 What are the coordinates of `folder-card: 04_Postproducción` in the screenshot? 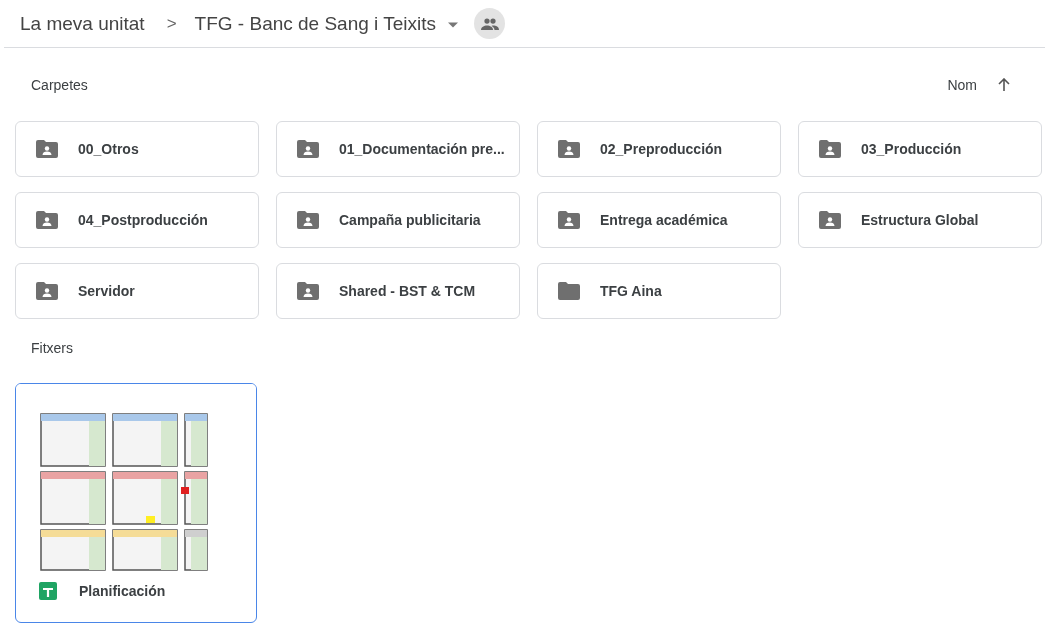 It's located at (137, 220).